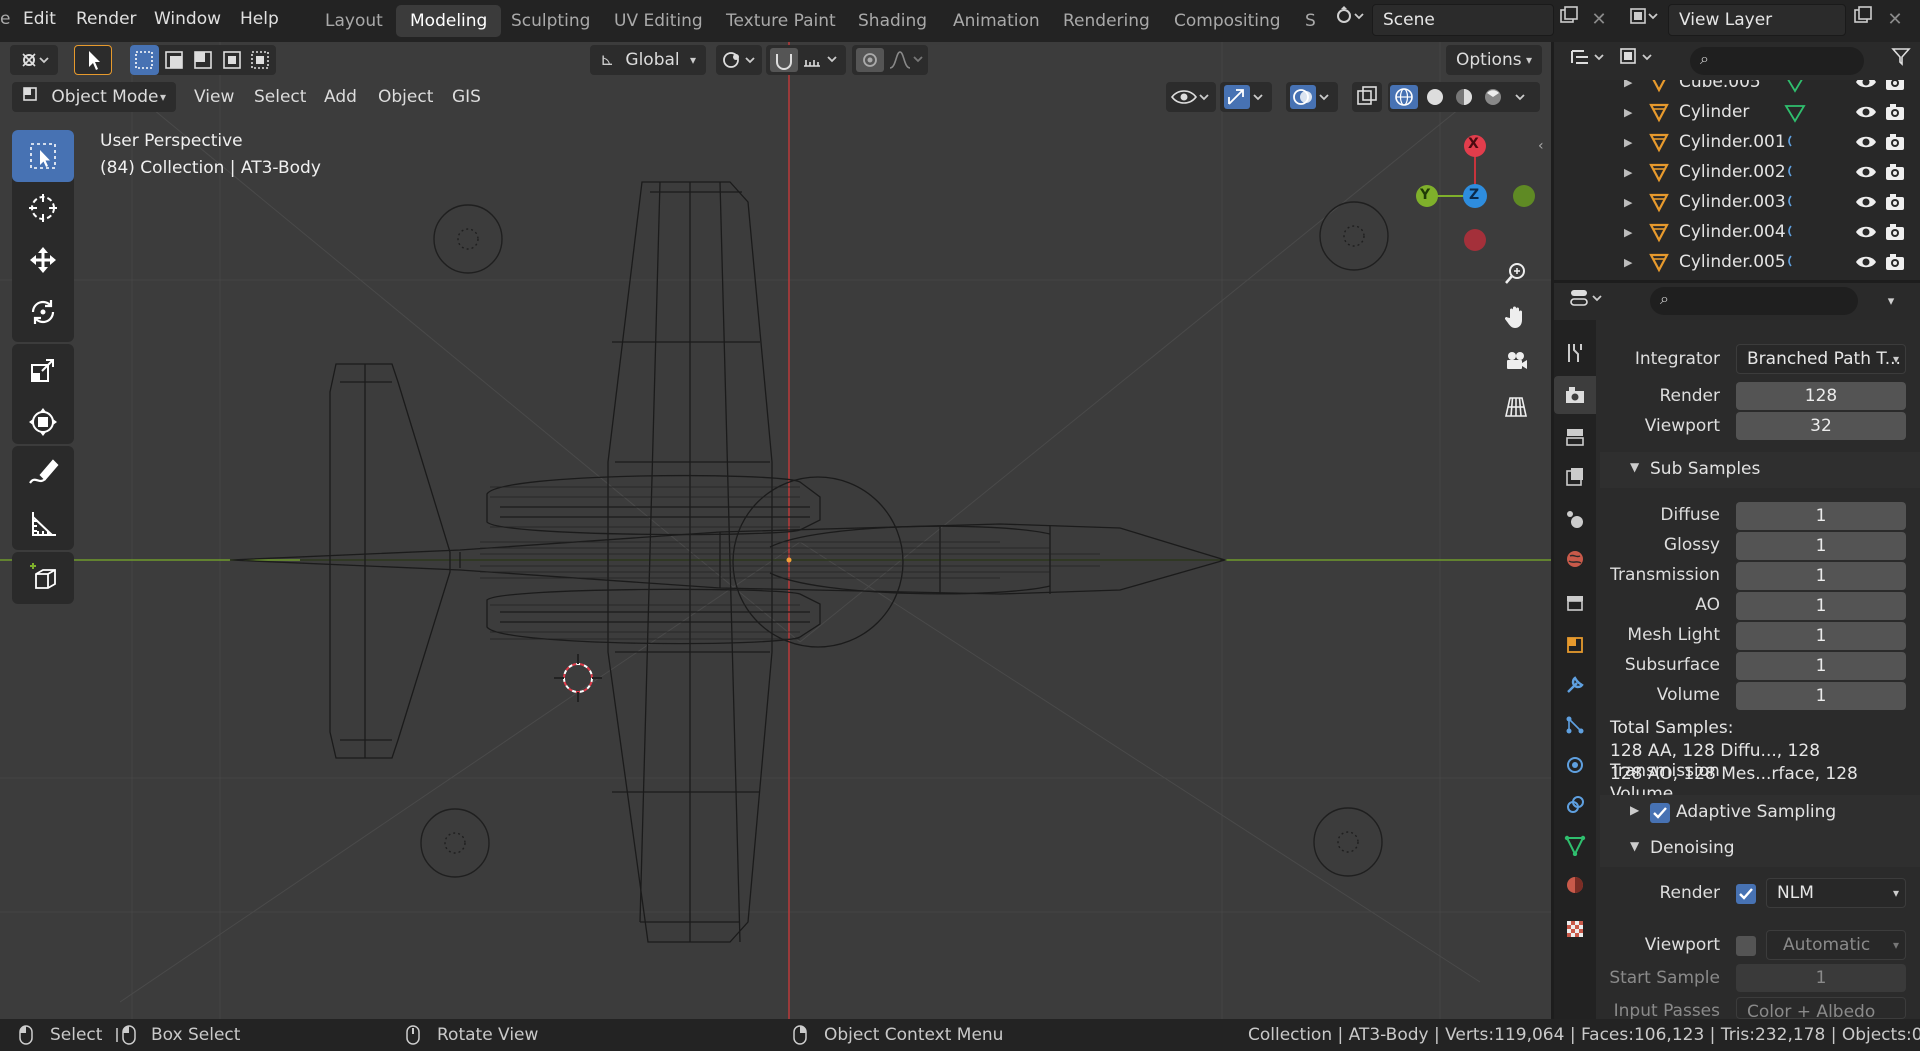  What do you see at coordinates (1106, 21) in the screenshot?
I see `tab-rendering: Rendering` at bounding box center [1106, 21].